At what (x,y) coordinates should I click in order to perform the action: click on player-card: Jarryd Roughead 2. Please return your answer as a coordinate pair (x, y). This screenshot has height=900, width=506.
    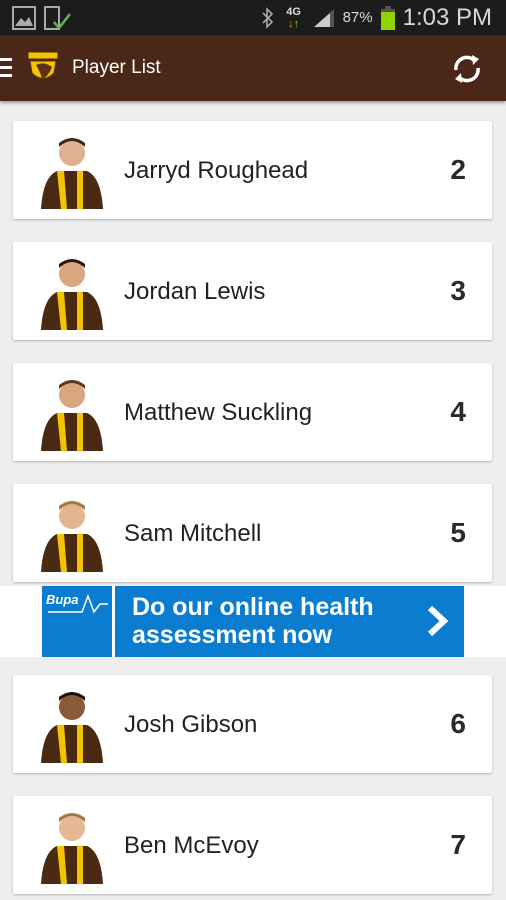
    Looking at the image, I should click on (252, 170).